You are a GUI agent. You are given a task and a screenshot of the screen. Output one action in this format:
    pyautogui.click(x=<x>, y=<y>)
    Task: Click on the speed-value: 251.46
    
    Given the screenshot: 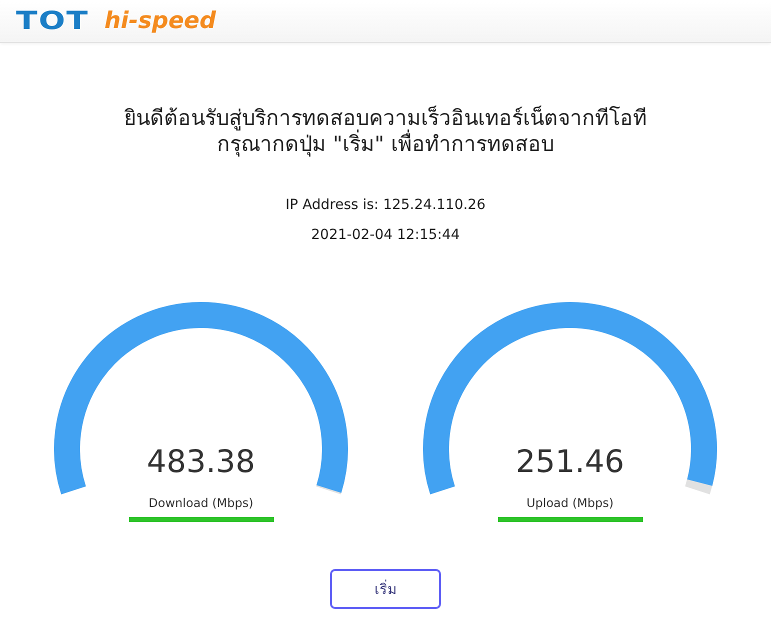 What is the action you would take?
    pyautogui.click(x=570, y=462)
    